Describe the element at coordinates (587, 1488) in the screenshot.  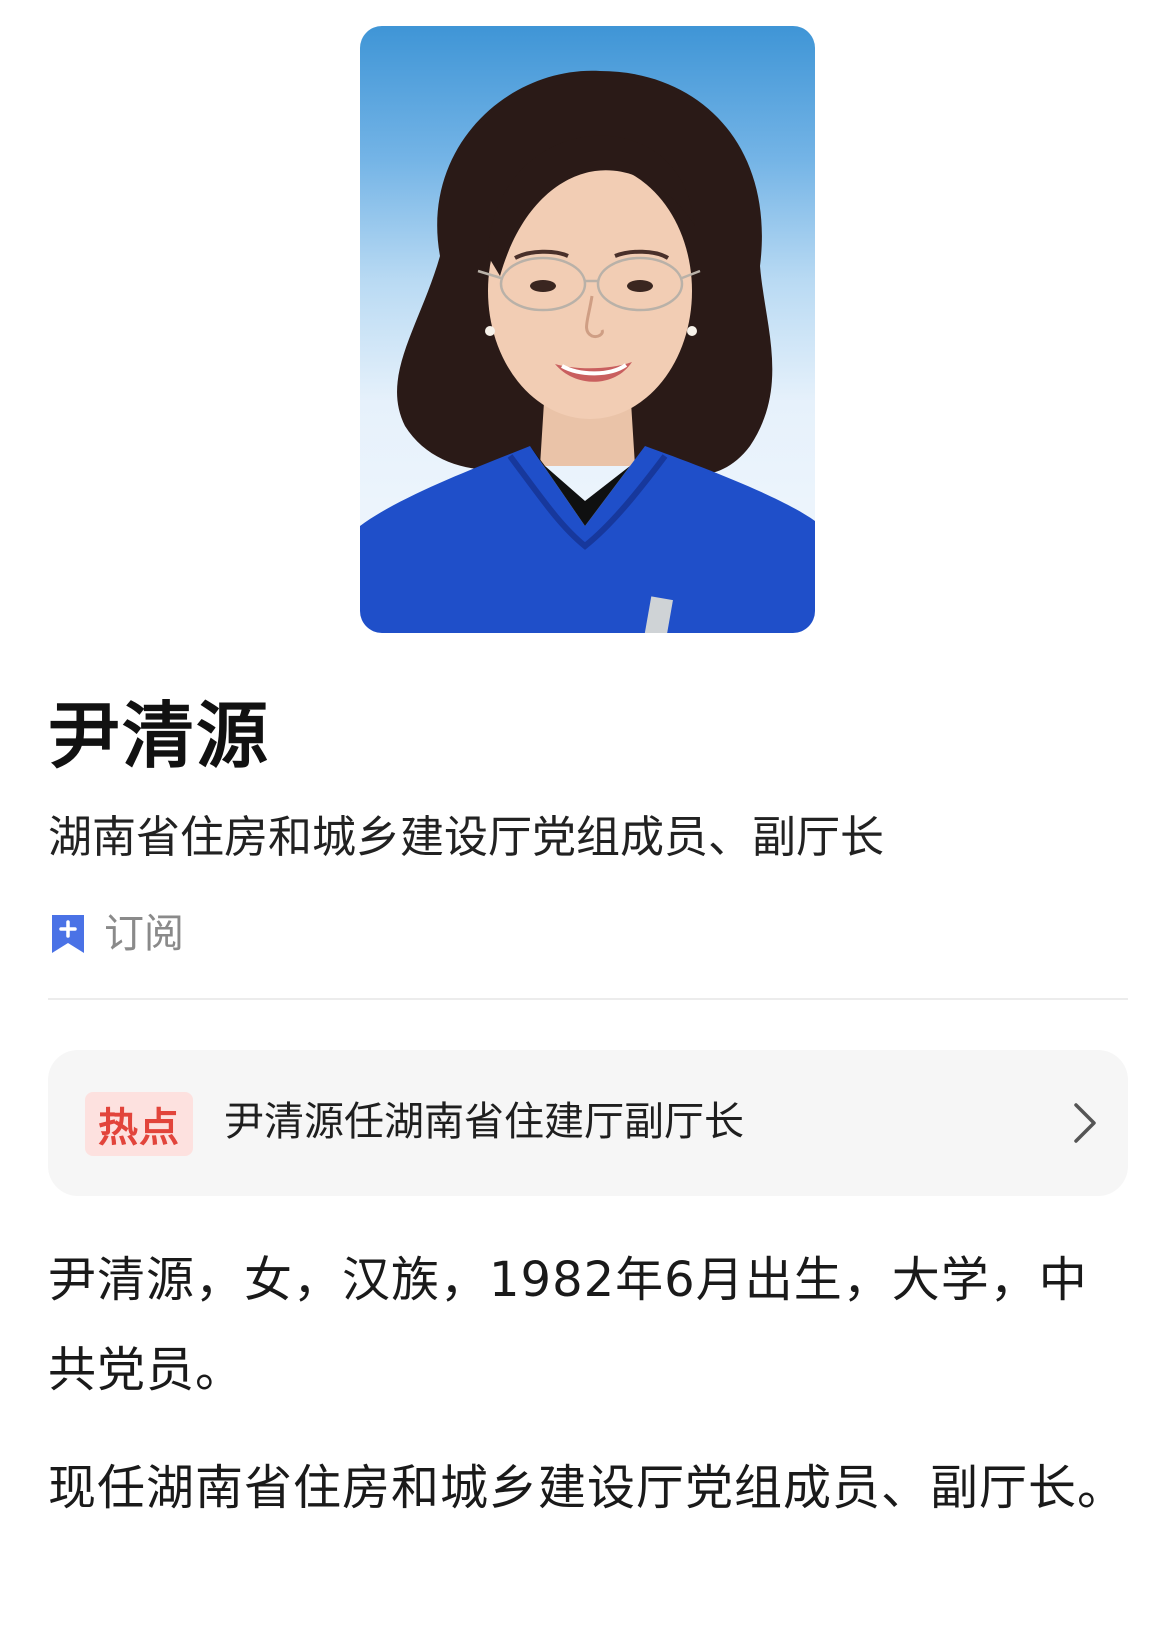
I see `bio-paragraph-2: 现任湖南省住房和城乡建设厅党组成员、副厅长。` at that location.